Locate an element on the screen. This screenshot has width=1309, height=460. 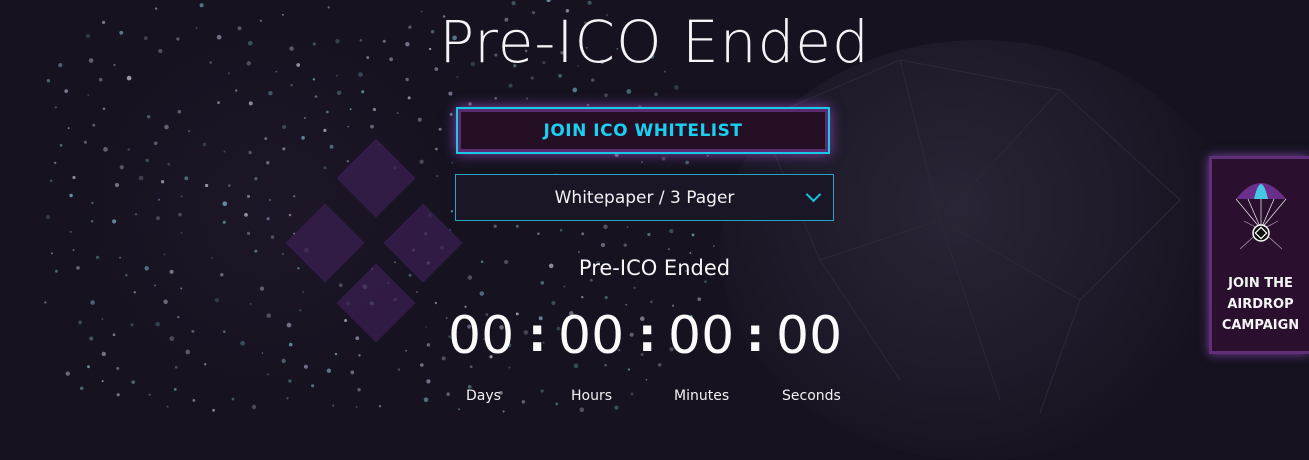
countdown-hours: 00 is located at coordinates (591, 336).